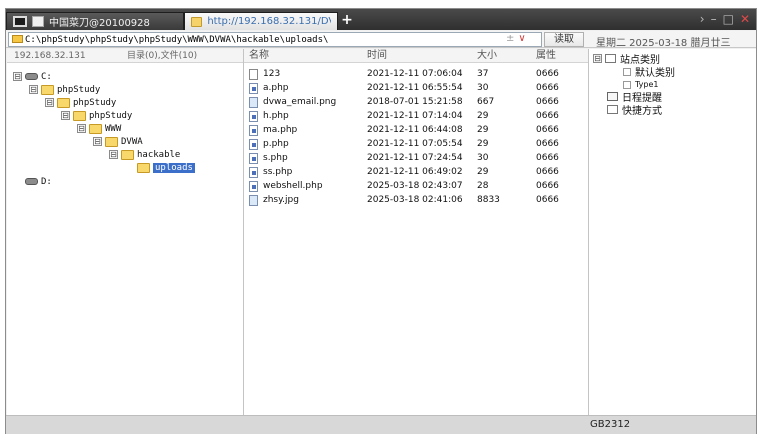 This screenshot has height=438, width=763. I want to click on file-size: 8833, so click(488, 200).